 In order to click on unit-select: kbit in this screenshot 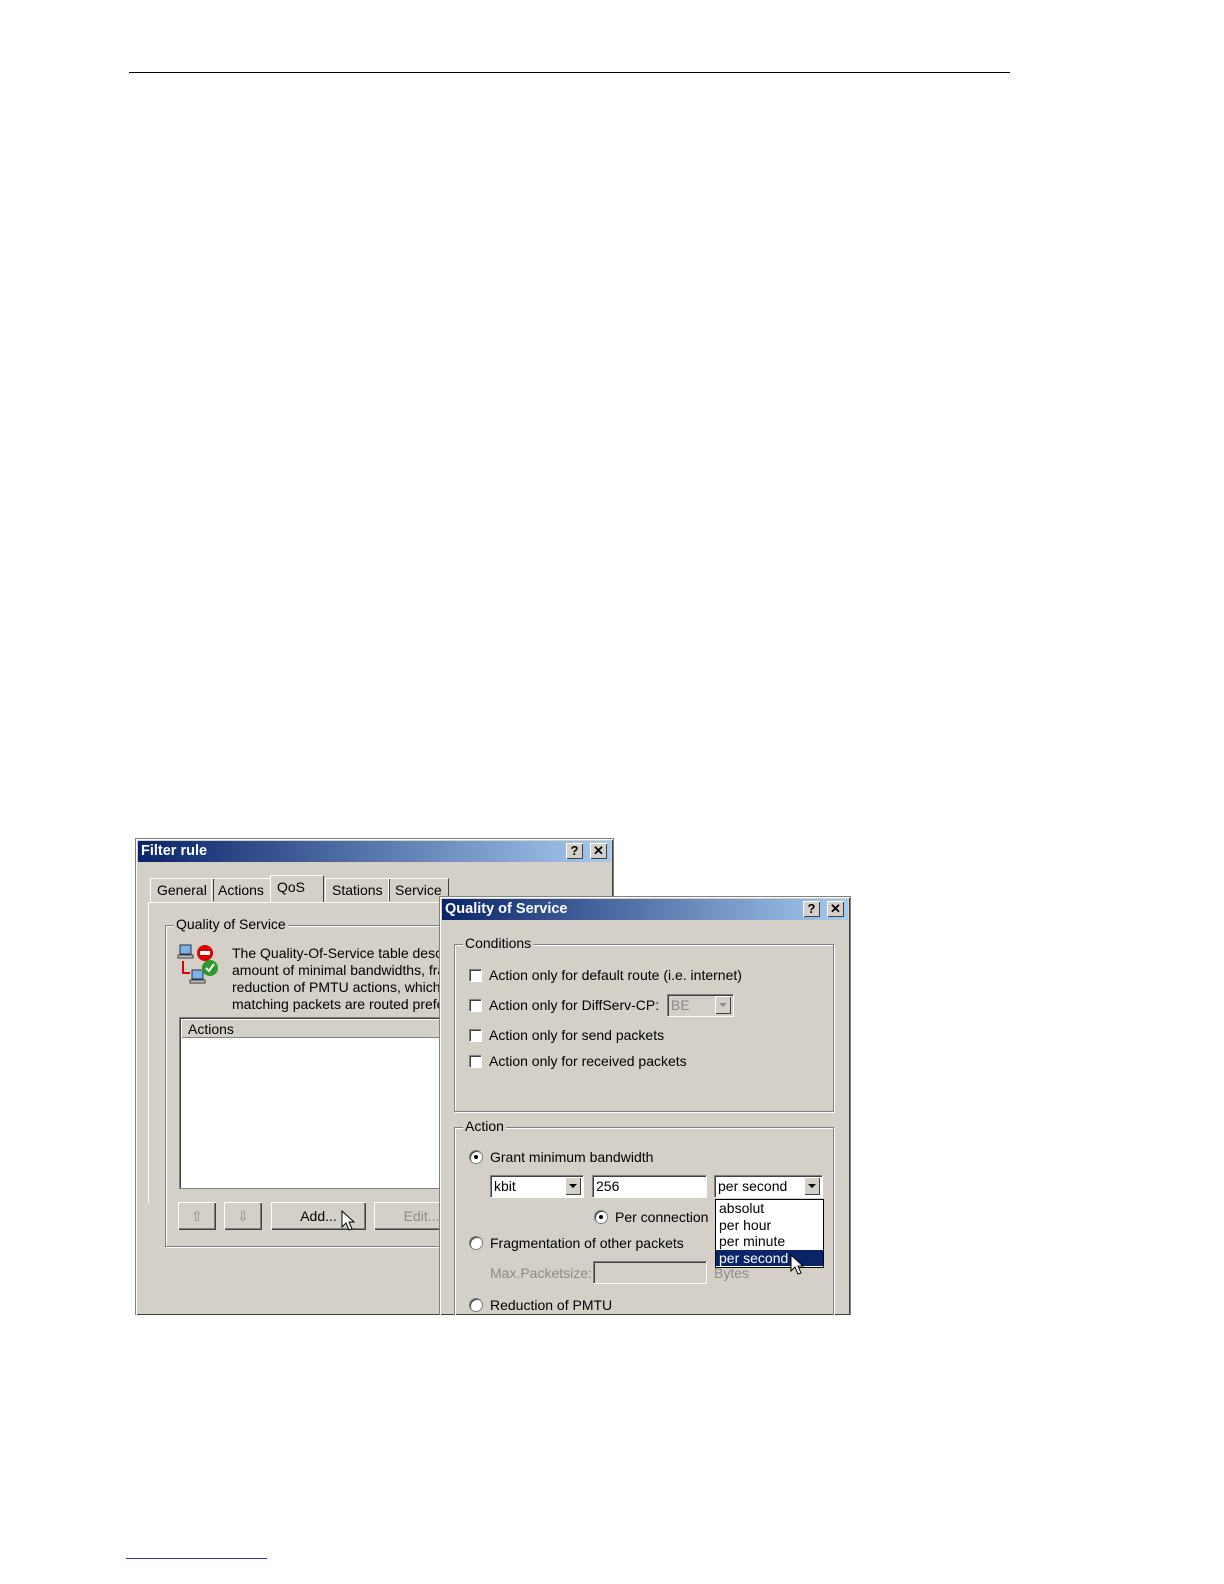, I will do `click(536, 1186)`.